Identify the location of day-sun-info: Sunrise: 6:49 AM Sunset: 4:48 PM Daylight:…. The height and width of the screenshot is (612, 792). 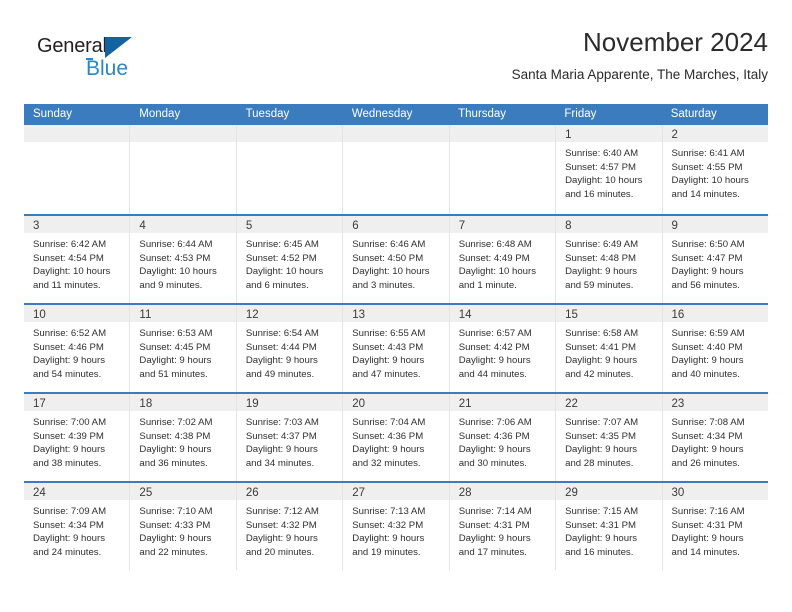
(608, 262).